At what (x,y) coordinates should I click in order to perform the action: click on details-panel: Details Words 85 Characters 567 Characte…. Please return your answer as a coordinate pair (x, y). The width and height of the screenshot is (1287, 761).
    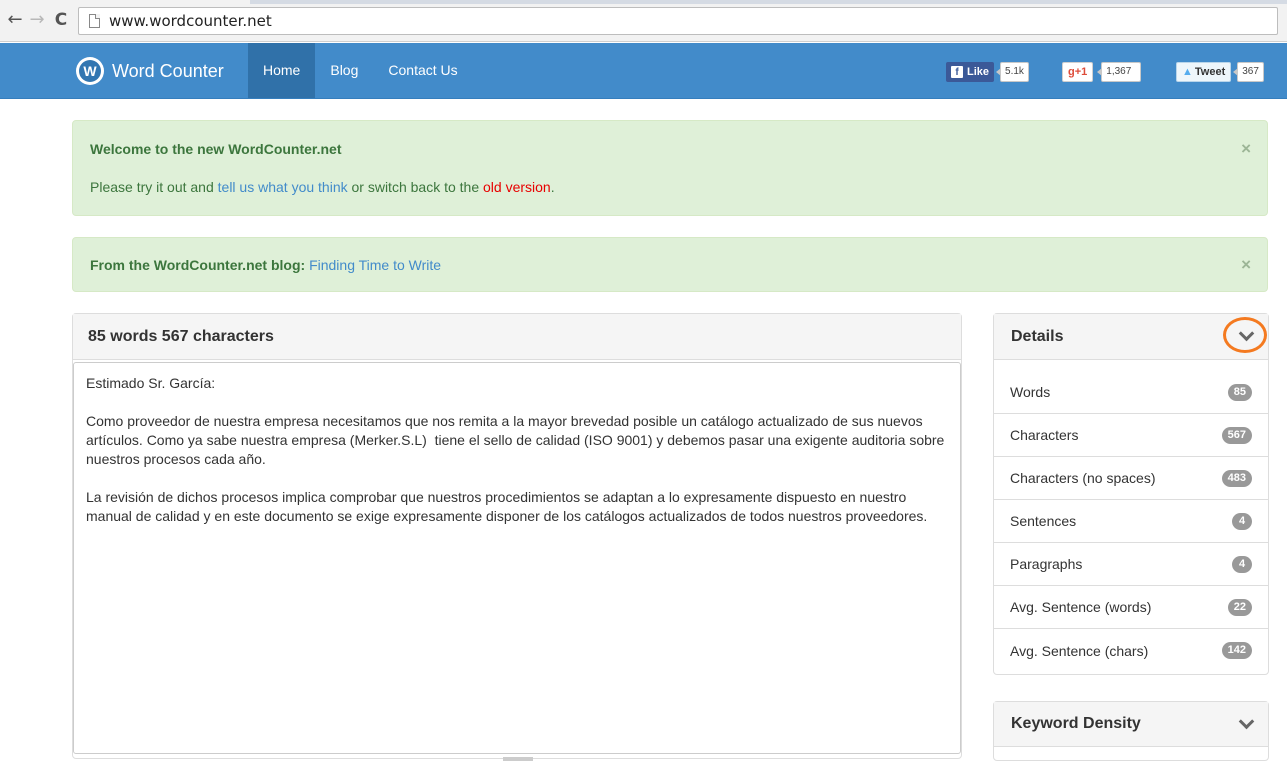
    Looking at the image, I should click on (1131, 494).